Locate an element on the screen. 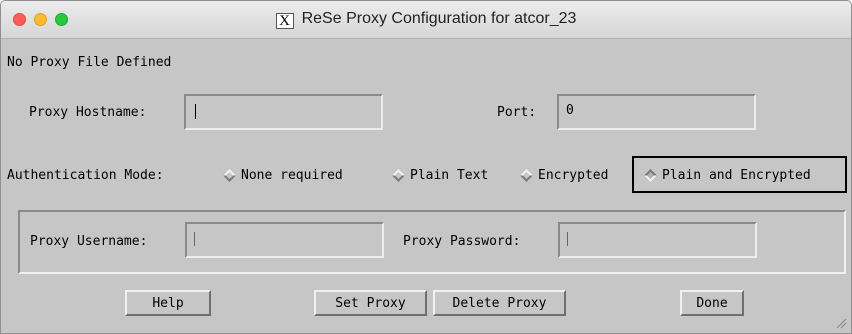 This screenshot has height=334, width=852. delete-proxy-button: Delete Proxy is located at coordinates (499, 303).